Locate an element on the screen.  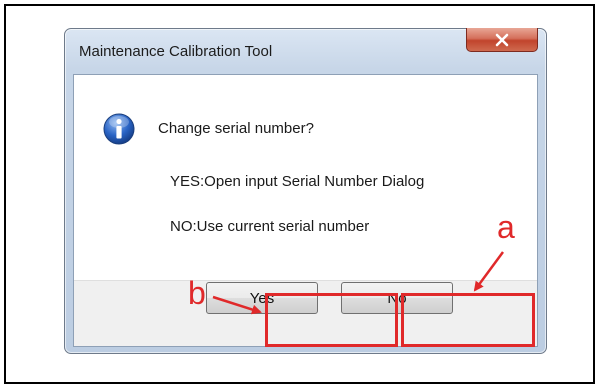
no-highlight-box is located at coordinates (468, 320).